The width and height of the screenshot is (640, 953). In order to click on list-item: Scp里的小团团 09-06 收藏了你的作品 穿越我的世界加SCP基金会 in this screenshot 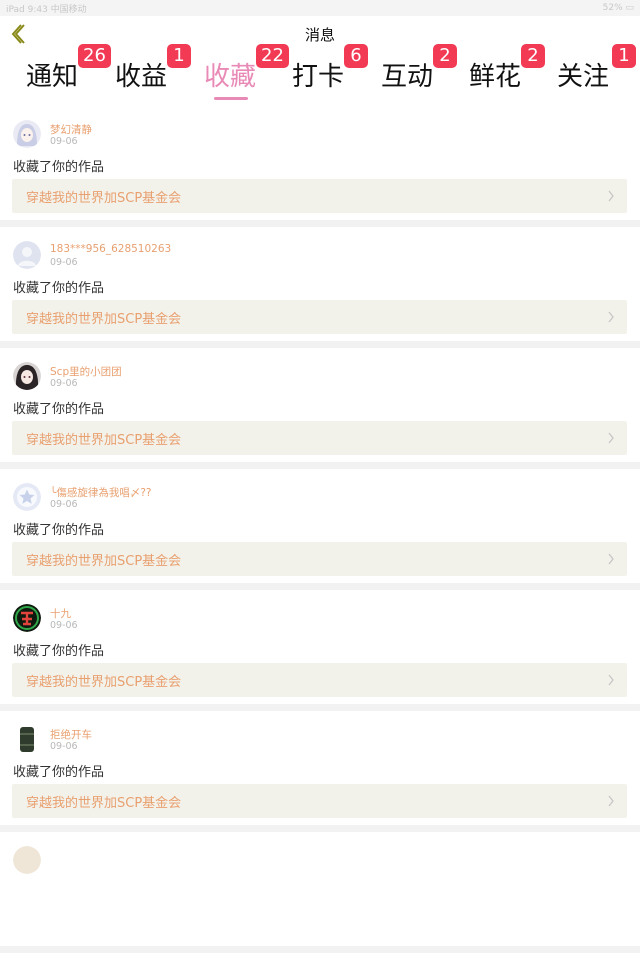, I will do `click(320, 405)`.